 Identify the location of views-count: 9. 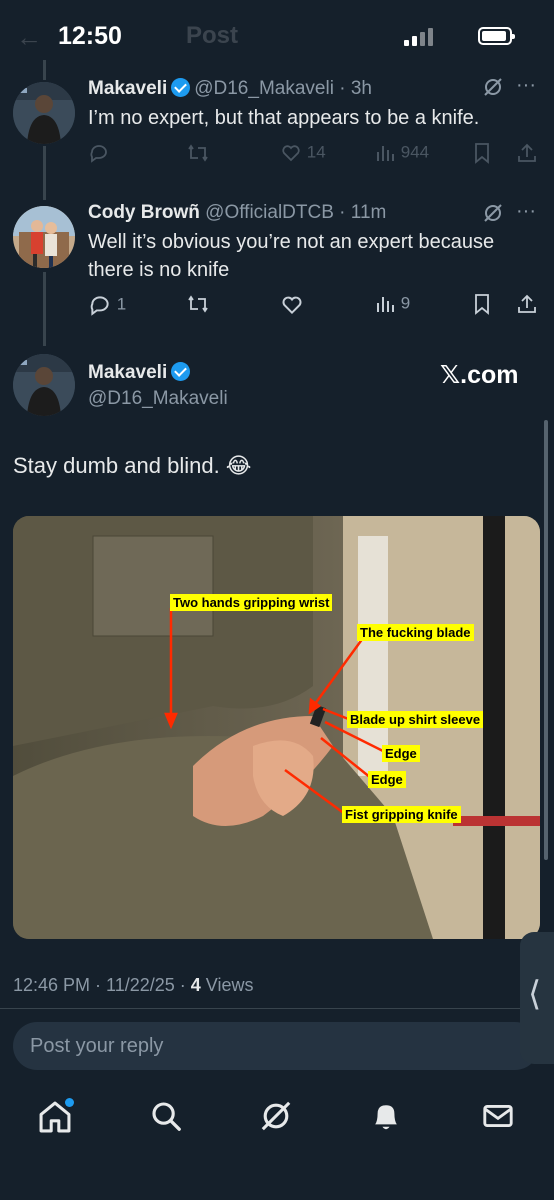
(405, 303).